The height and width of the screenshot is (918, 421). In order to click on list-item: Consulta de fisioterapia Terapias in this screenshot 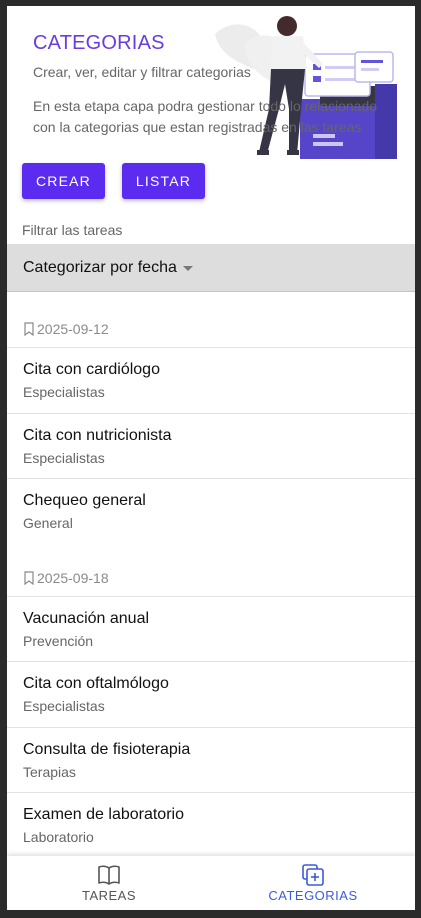, I will do `click(211, 760)`.